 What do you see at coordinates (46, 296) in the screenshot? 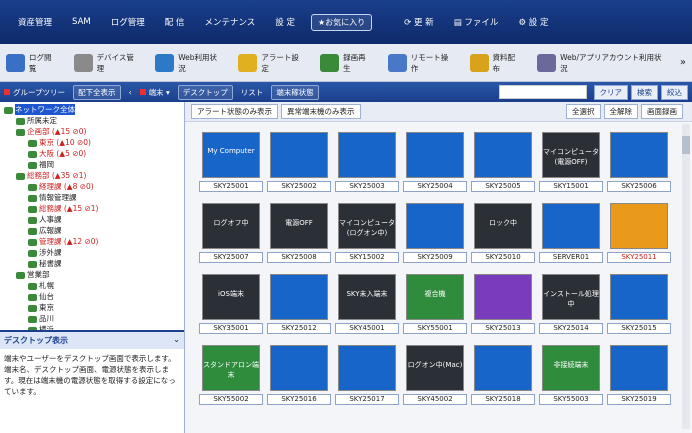
I see `tree-node-label: 仙台` at bounding box center [46, 296].